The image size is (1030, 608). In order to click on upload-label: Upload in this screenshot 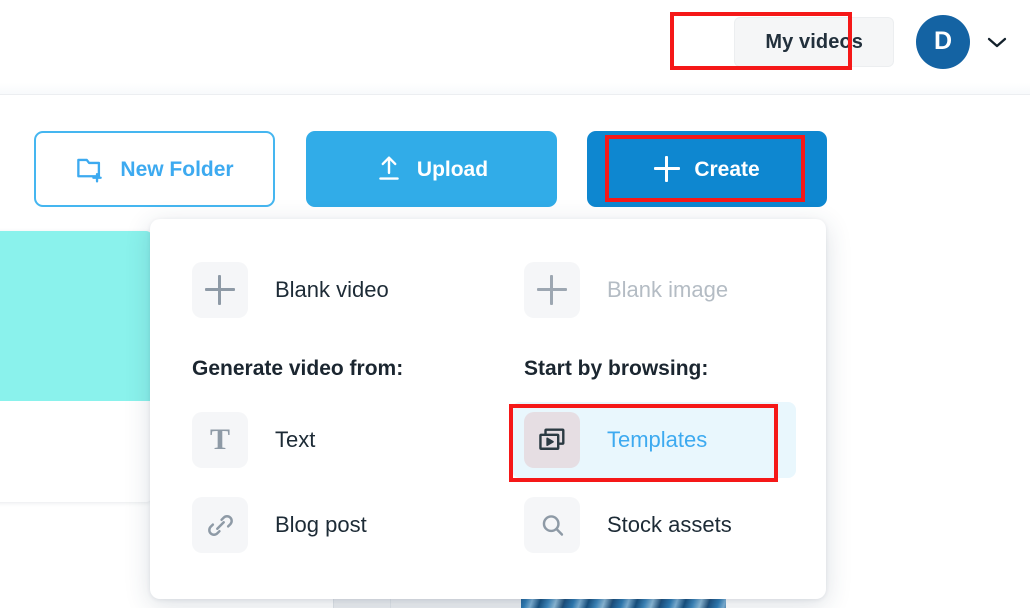, I will do `click(452, 169)`.